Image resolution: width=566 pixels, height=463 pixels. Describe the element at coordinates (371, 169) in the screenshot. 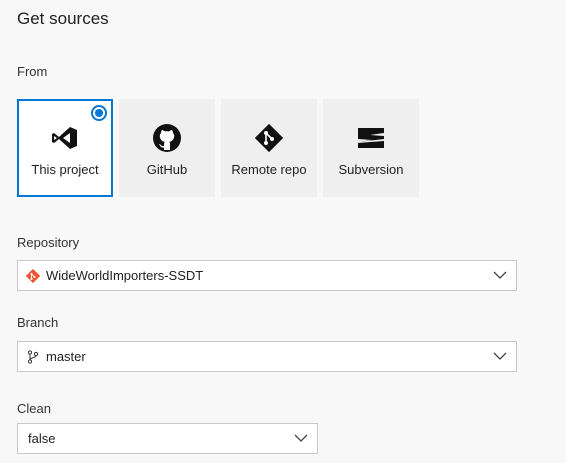

I see `source-tile-label: Subversion` at that location.